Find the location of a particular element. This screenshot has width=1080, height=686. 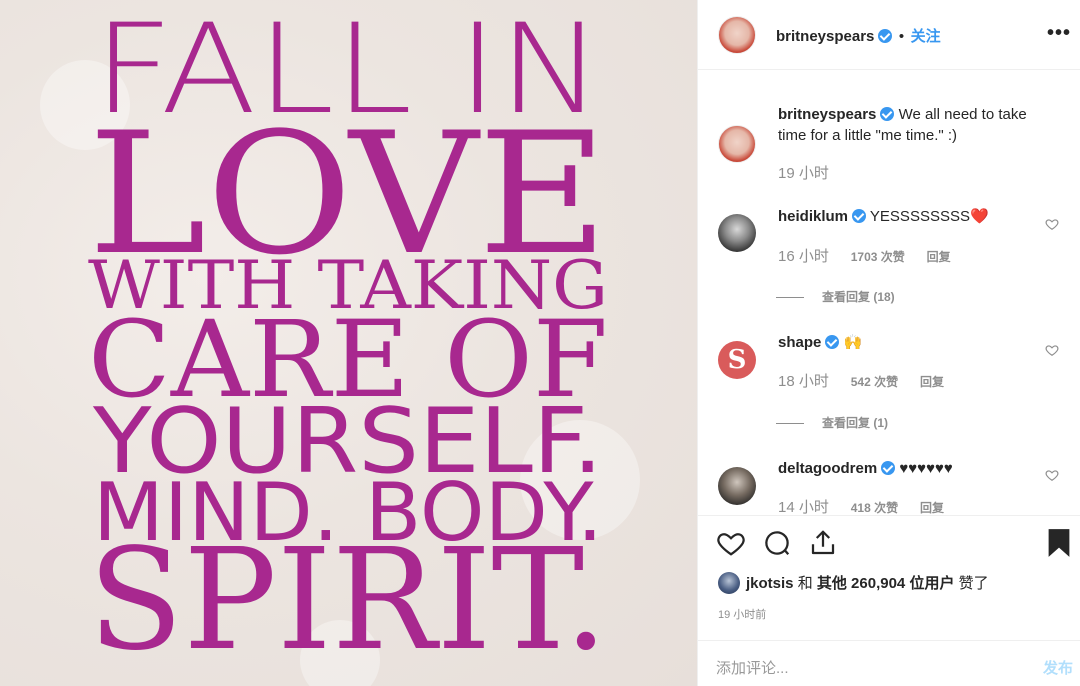

caption-time: 19 小时 is located at coordinates (803, 173).